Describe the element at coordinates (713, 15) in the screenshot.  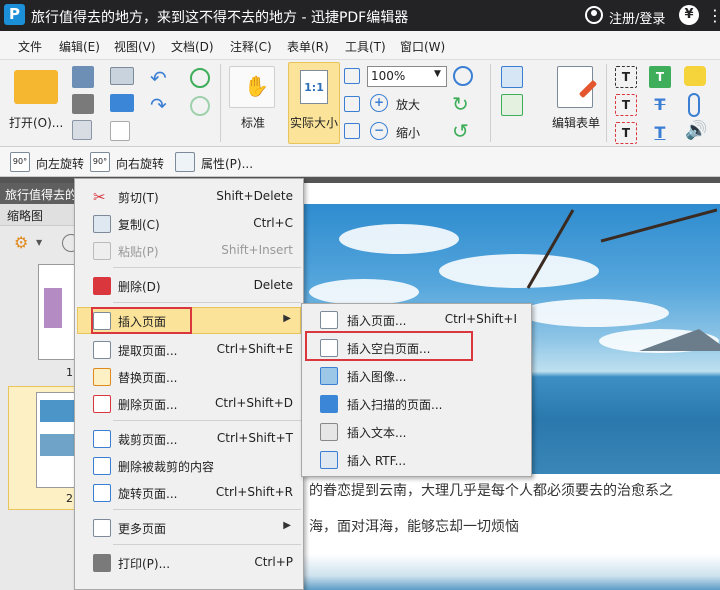
I see `more-icon: ⋮` at that location.